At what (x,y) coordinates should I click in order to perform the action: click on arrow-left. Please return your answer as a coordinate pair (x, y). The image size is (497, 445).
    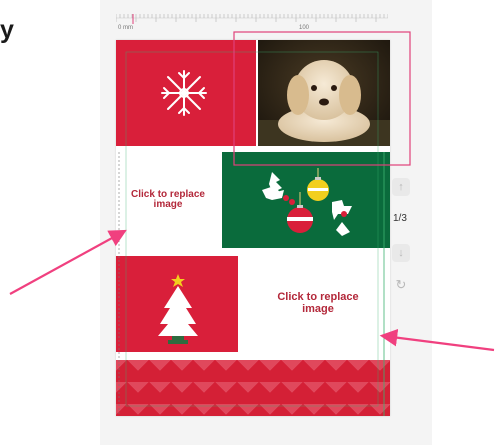
    Looking at the image, I should click on (68, 262).